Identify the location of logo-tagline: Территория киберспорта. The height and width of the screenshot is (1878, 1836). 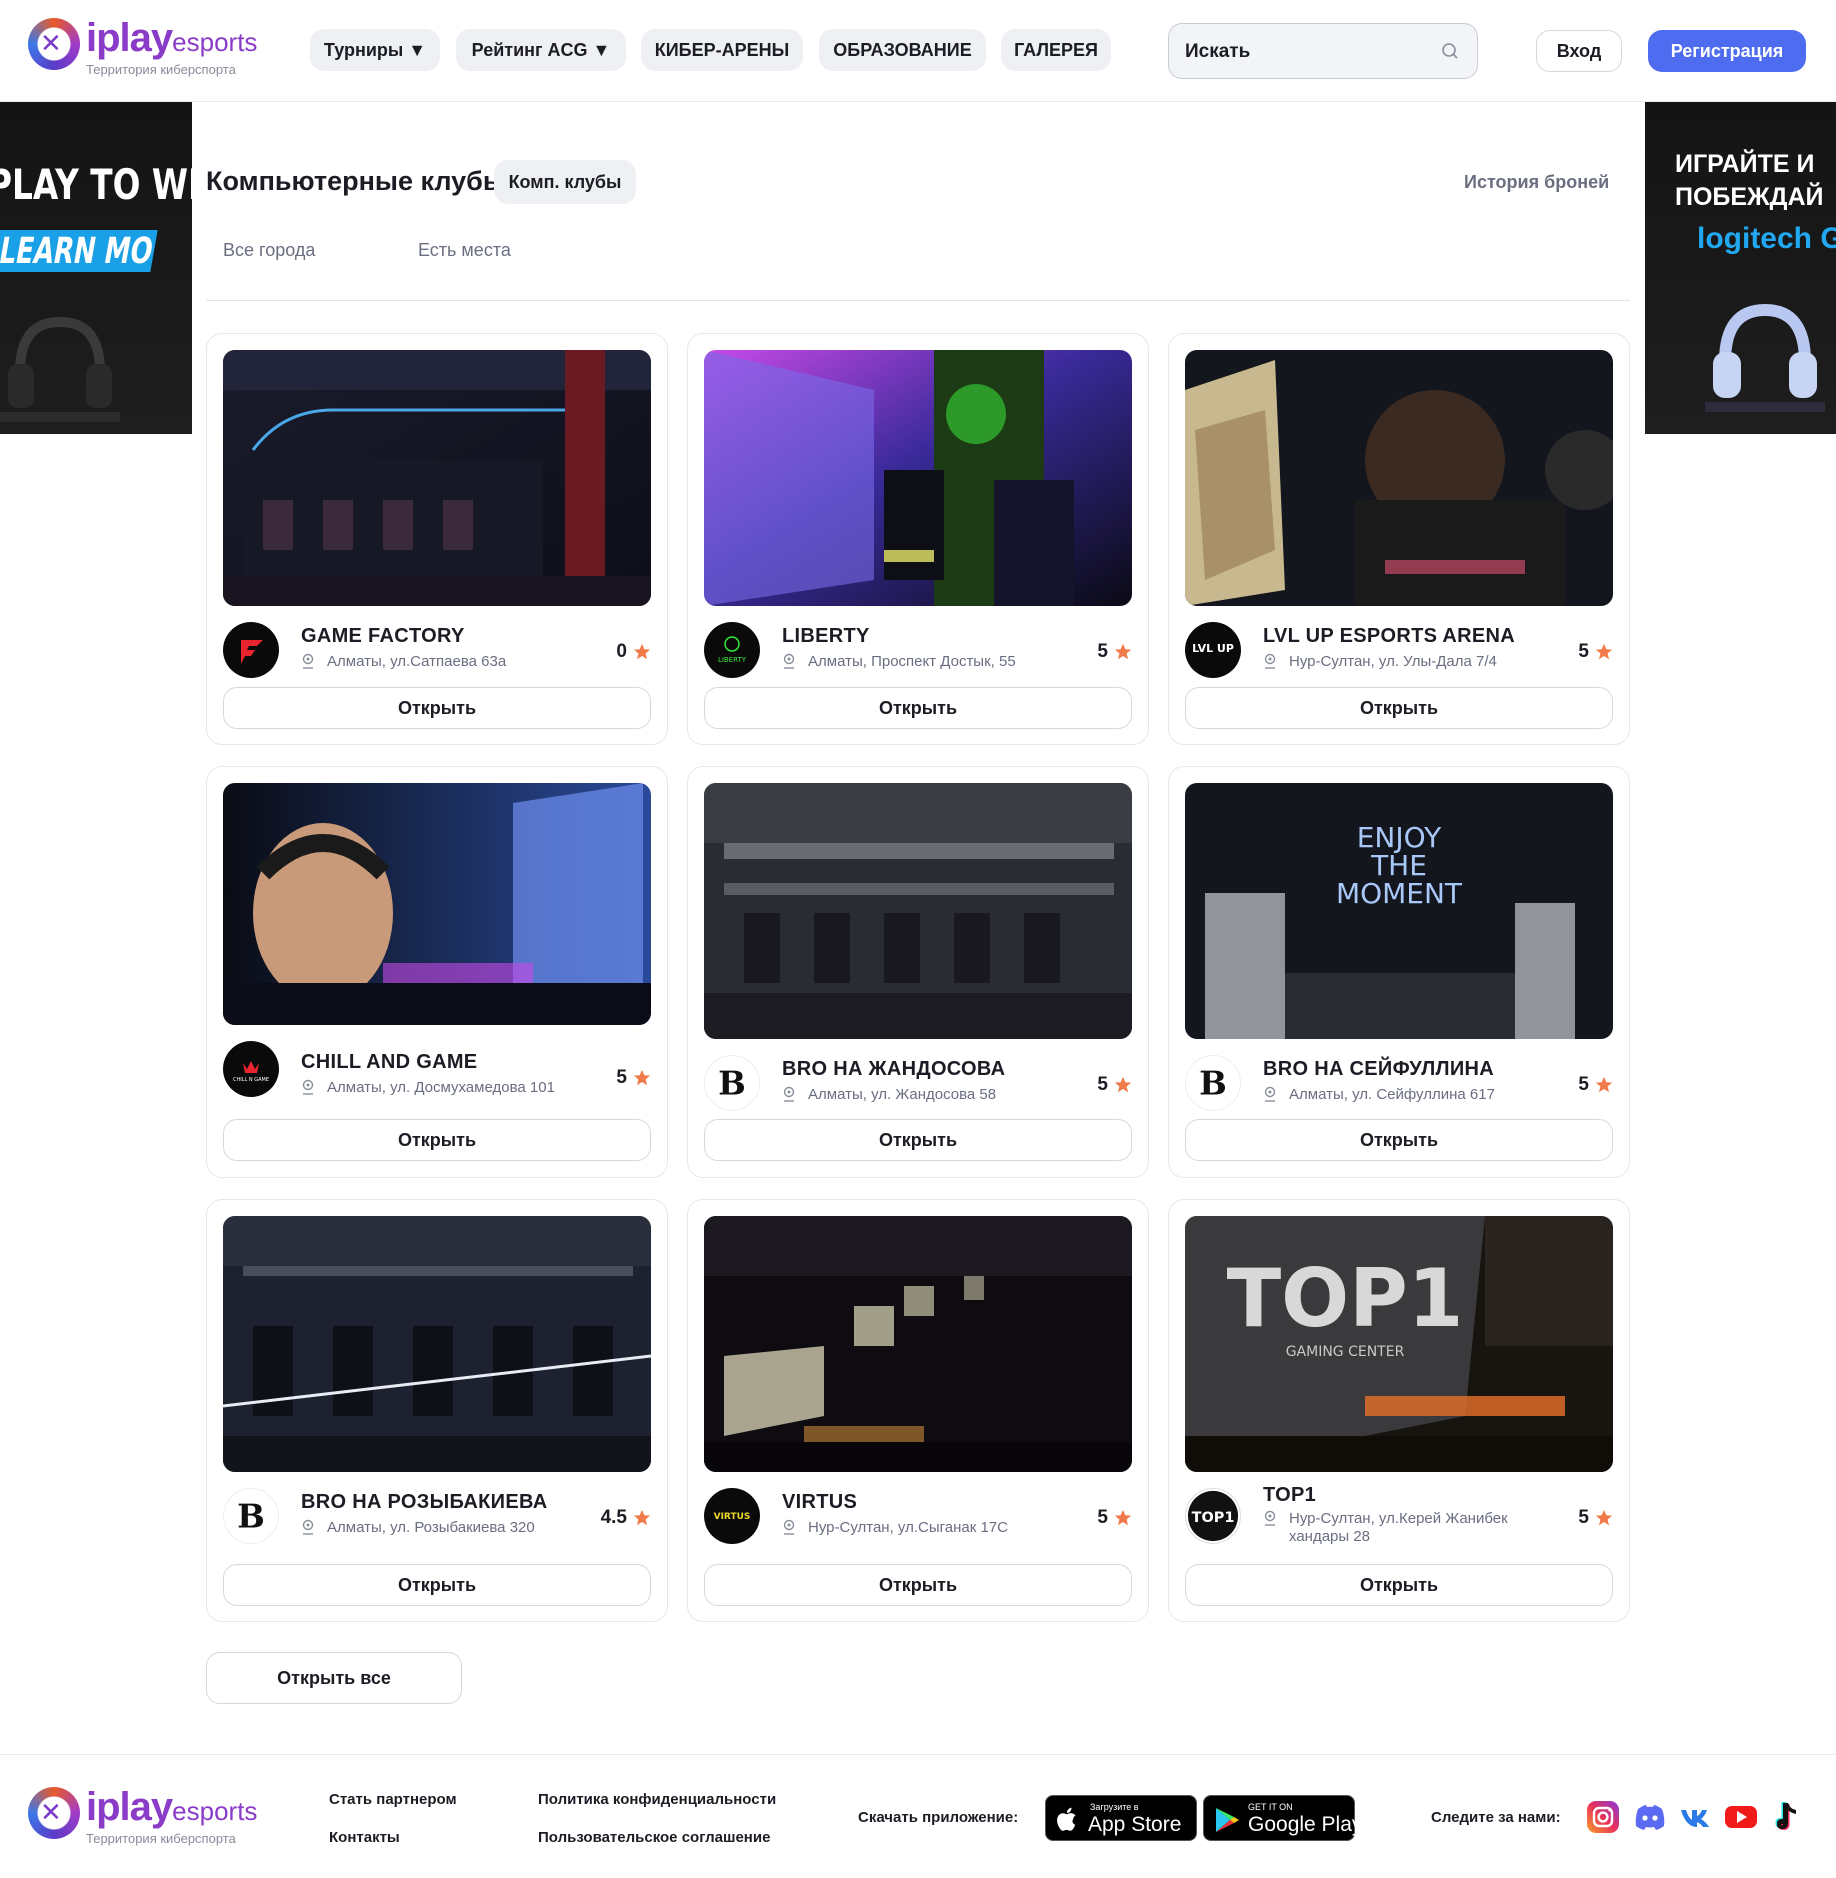
(161, 69).